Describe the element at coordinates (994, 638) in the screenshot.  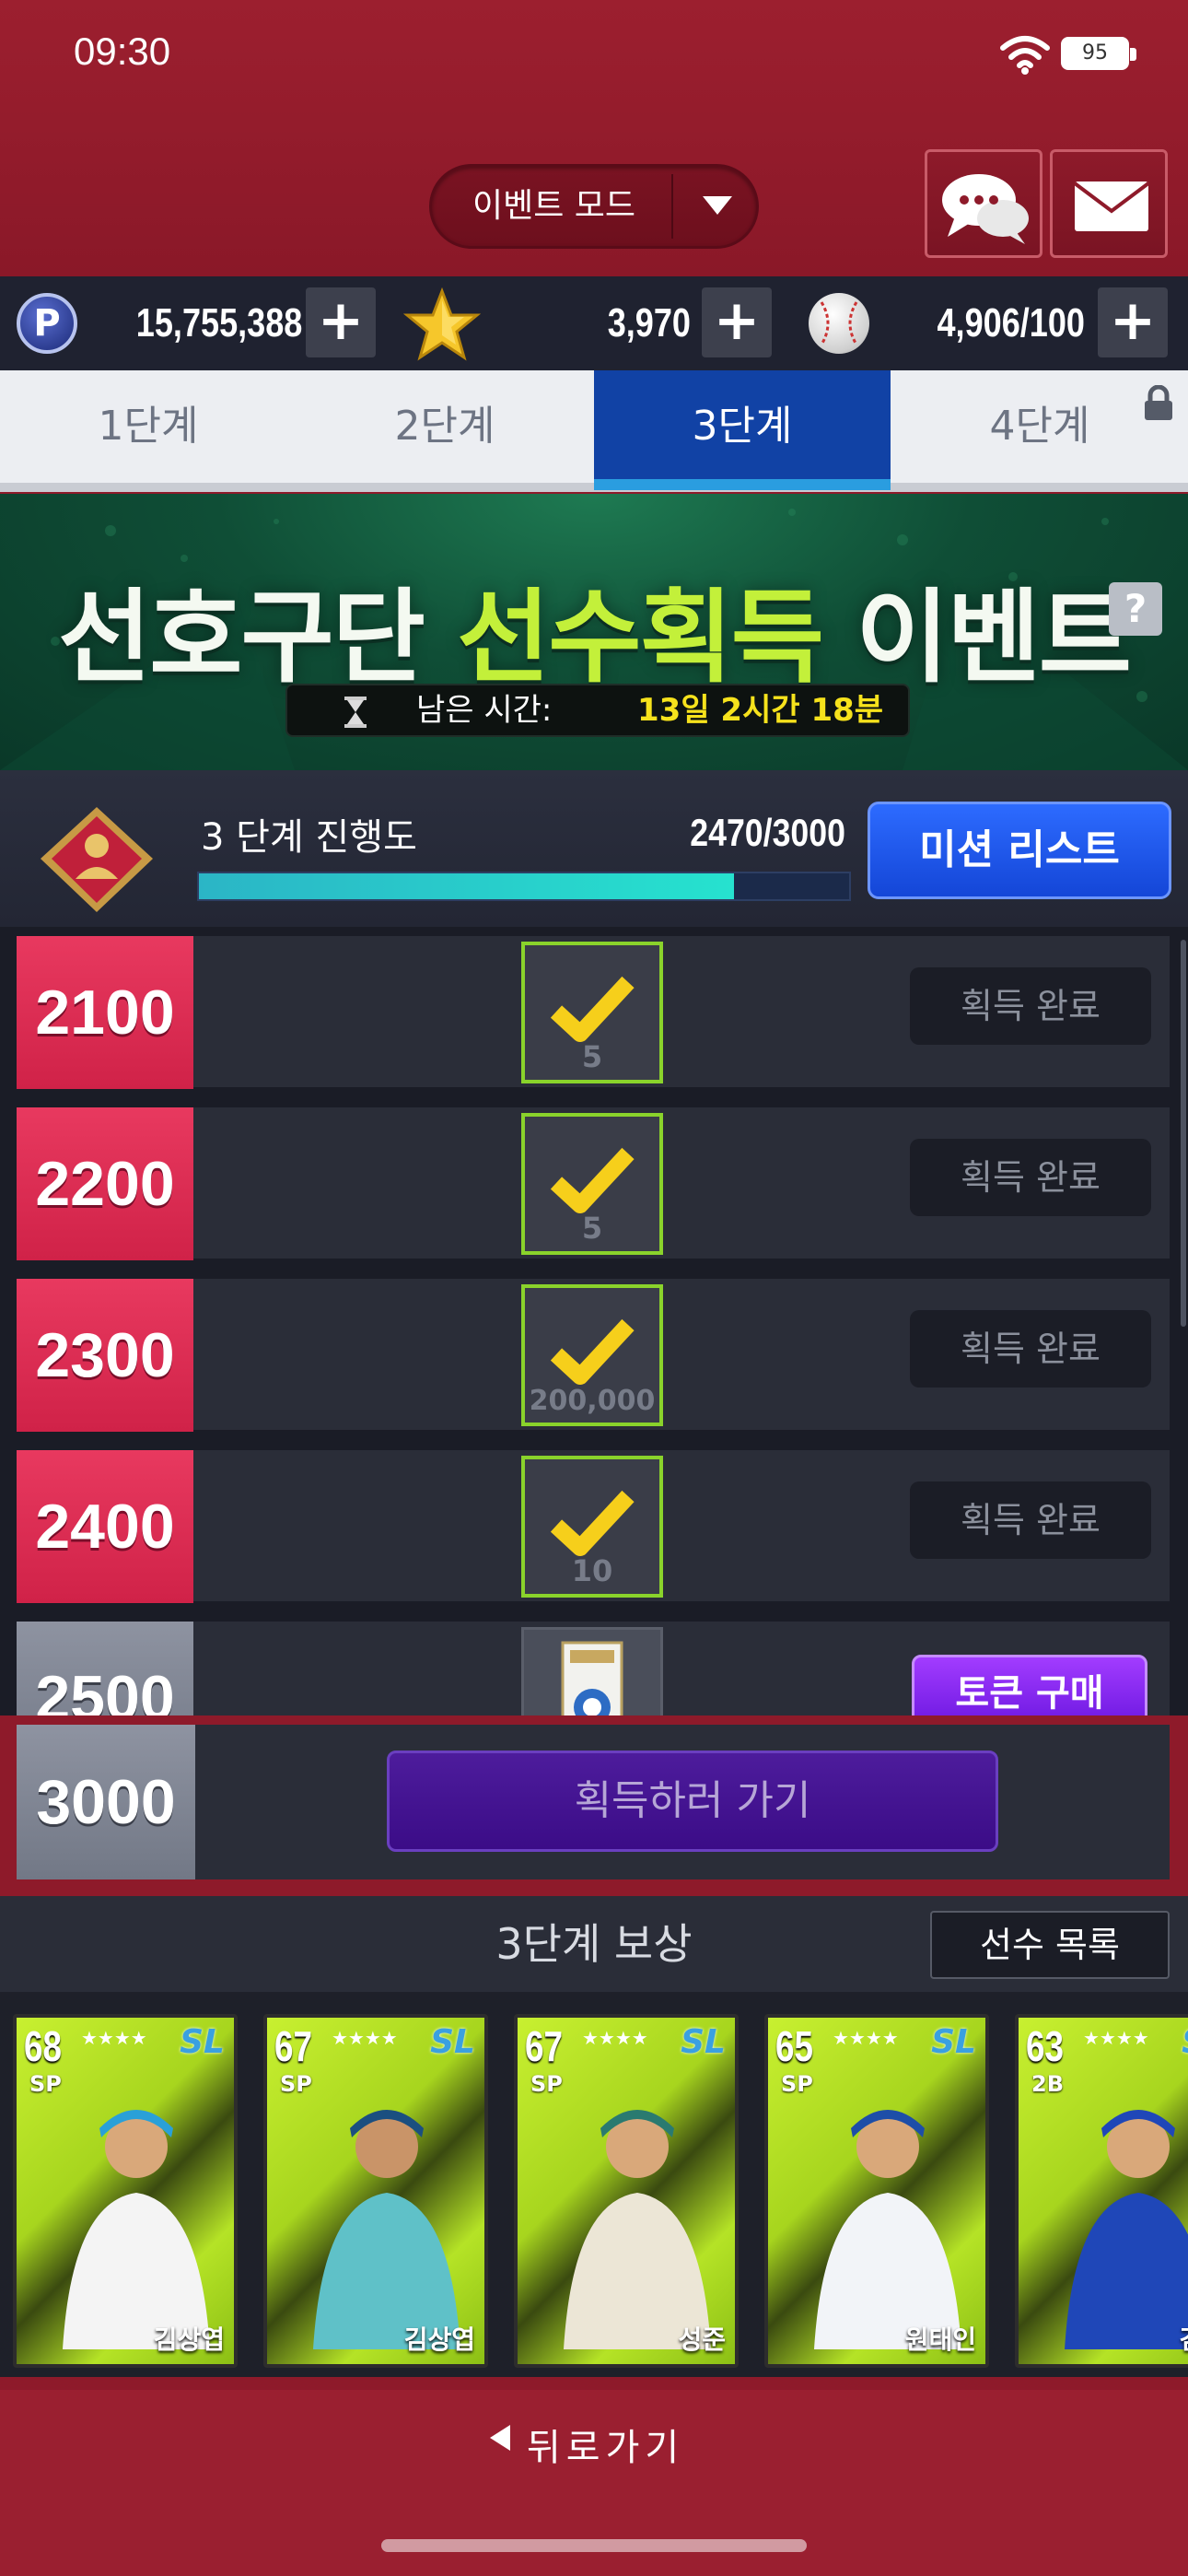
I see `banner-title-part3: 이벤트` at that location.